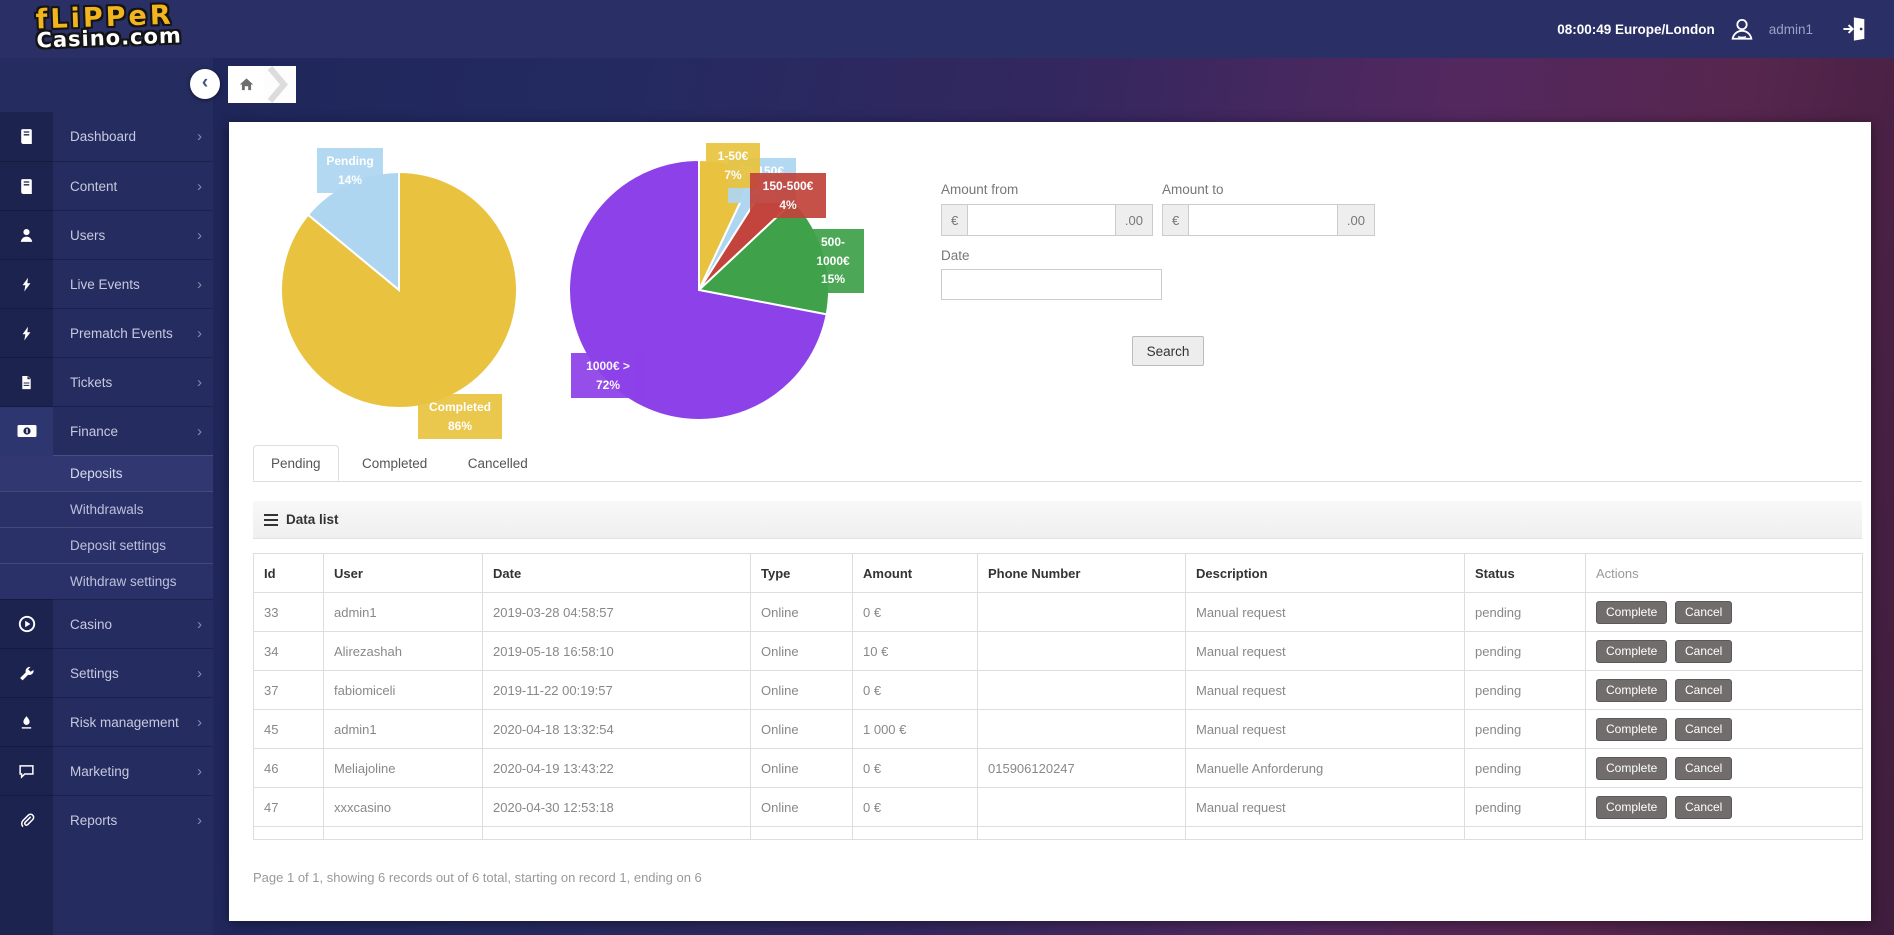 This screenshot has height=935, width=1894. Describe the element at coordinates (915, 729) in the screenshot. I see `cell-amount: 1 000 €` at that location.